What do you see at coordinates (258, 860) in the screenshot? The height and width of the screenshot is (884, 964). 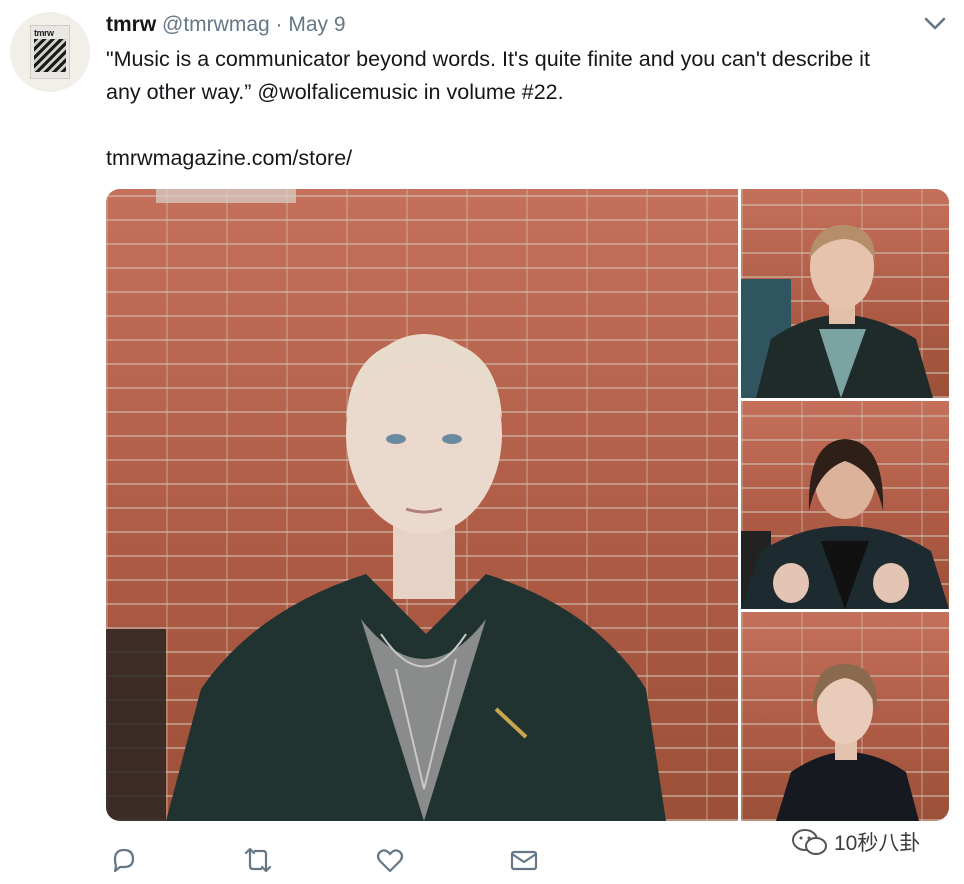 I see `retweet-icon` at bounding box center [258, 860].